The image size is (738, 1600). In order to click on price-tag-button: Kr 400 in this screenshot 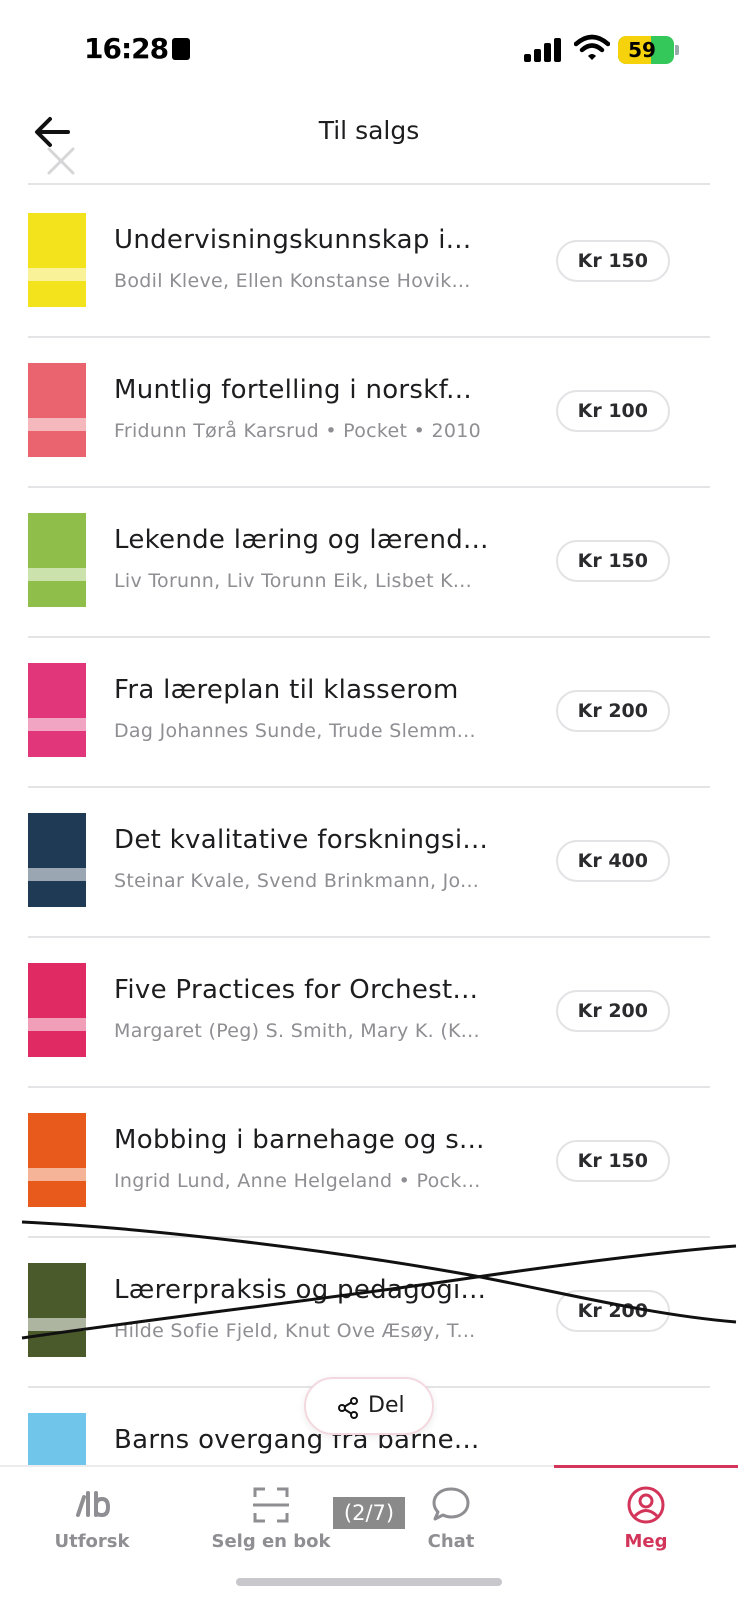, I will do `click(612, 861)`.